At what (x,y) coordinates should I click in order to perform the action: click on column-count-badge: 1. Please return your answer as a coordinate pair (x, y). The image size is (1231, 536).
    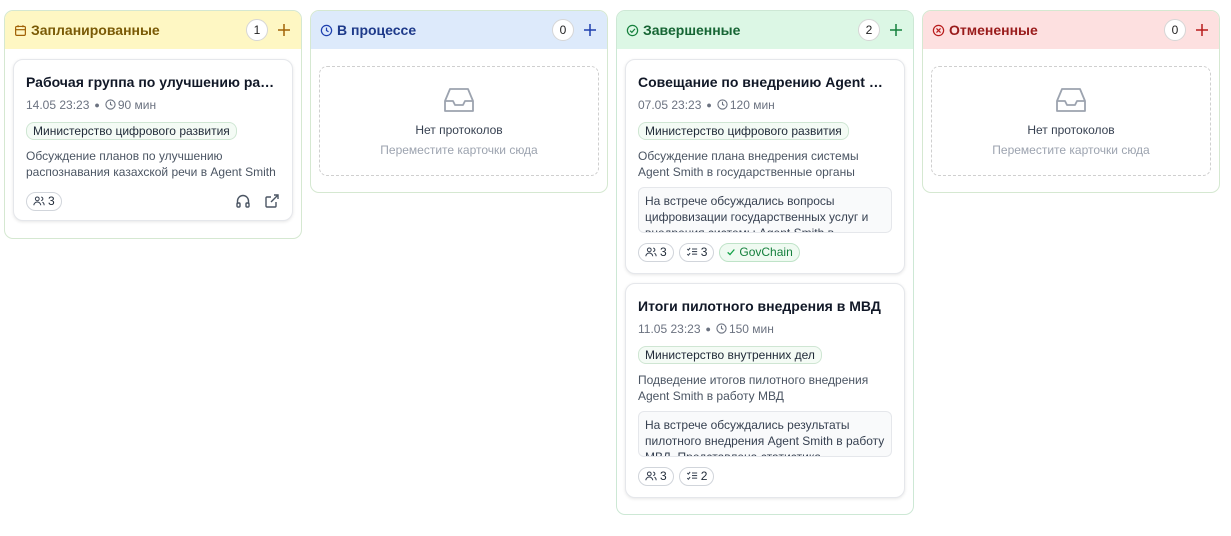
    Looking at the image, I should click on (257, 30).